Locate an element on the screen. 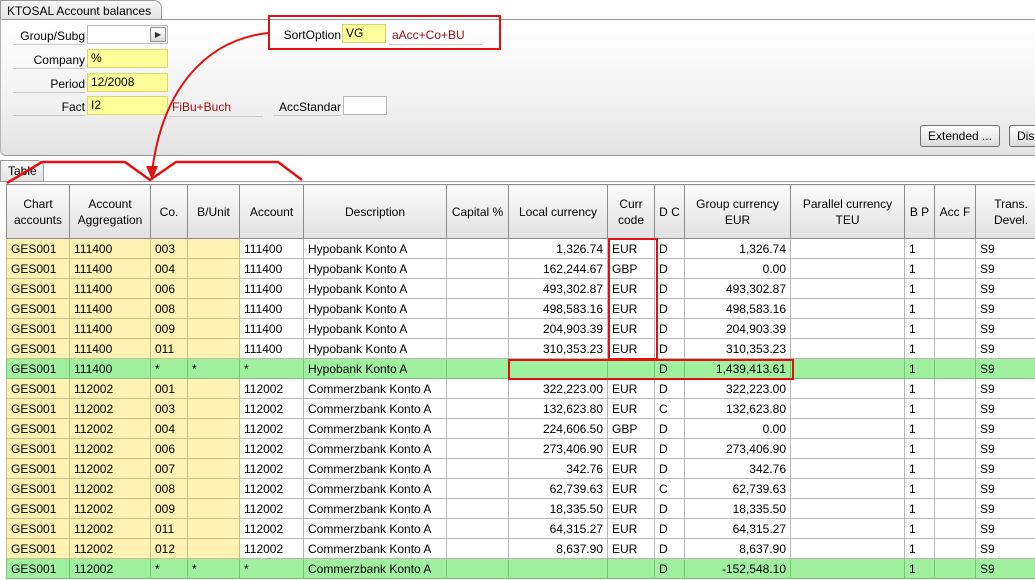  window-title-tab: KTOSAL Account balances is located at coordinates (81, 10).